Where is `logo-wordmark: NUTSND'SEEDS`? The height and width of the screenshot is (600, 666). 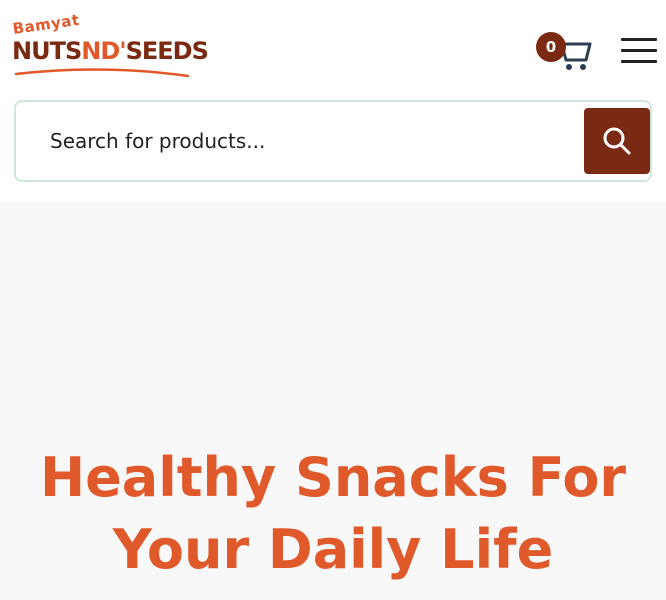 logo-wordmark: NUTSND'SEEDS is located at coordinates (110, 51).